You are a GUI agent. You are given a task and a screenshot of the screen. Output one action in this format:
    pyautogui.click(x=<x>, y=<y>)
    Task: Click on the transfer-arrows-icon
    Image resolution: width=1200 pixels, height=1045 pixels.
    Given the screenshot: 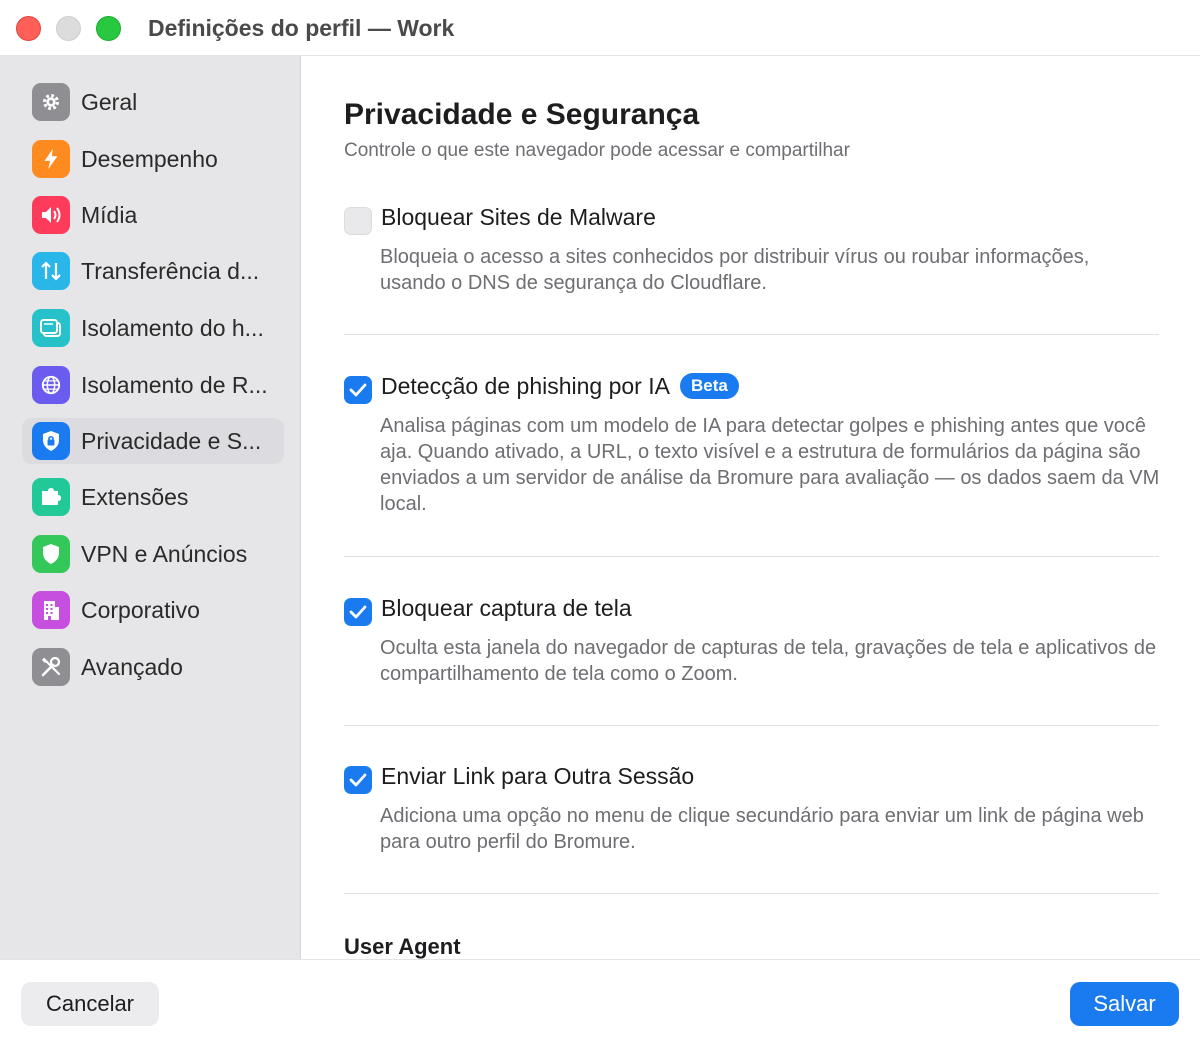 What is the action you would take?
    pyautogui.click(x=51, y=271)
    